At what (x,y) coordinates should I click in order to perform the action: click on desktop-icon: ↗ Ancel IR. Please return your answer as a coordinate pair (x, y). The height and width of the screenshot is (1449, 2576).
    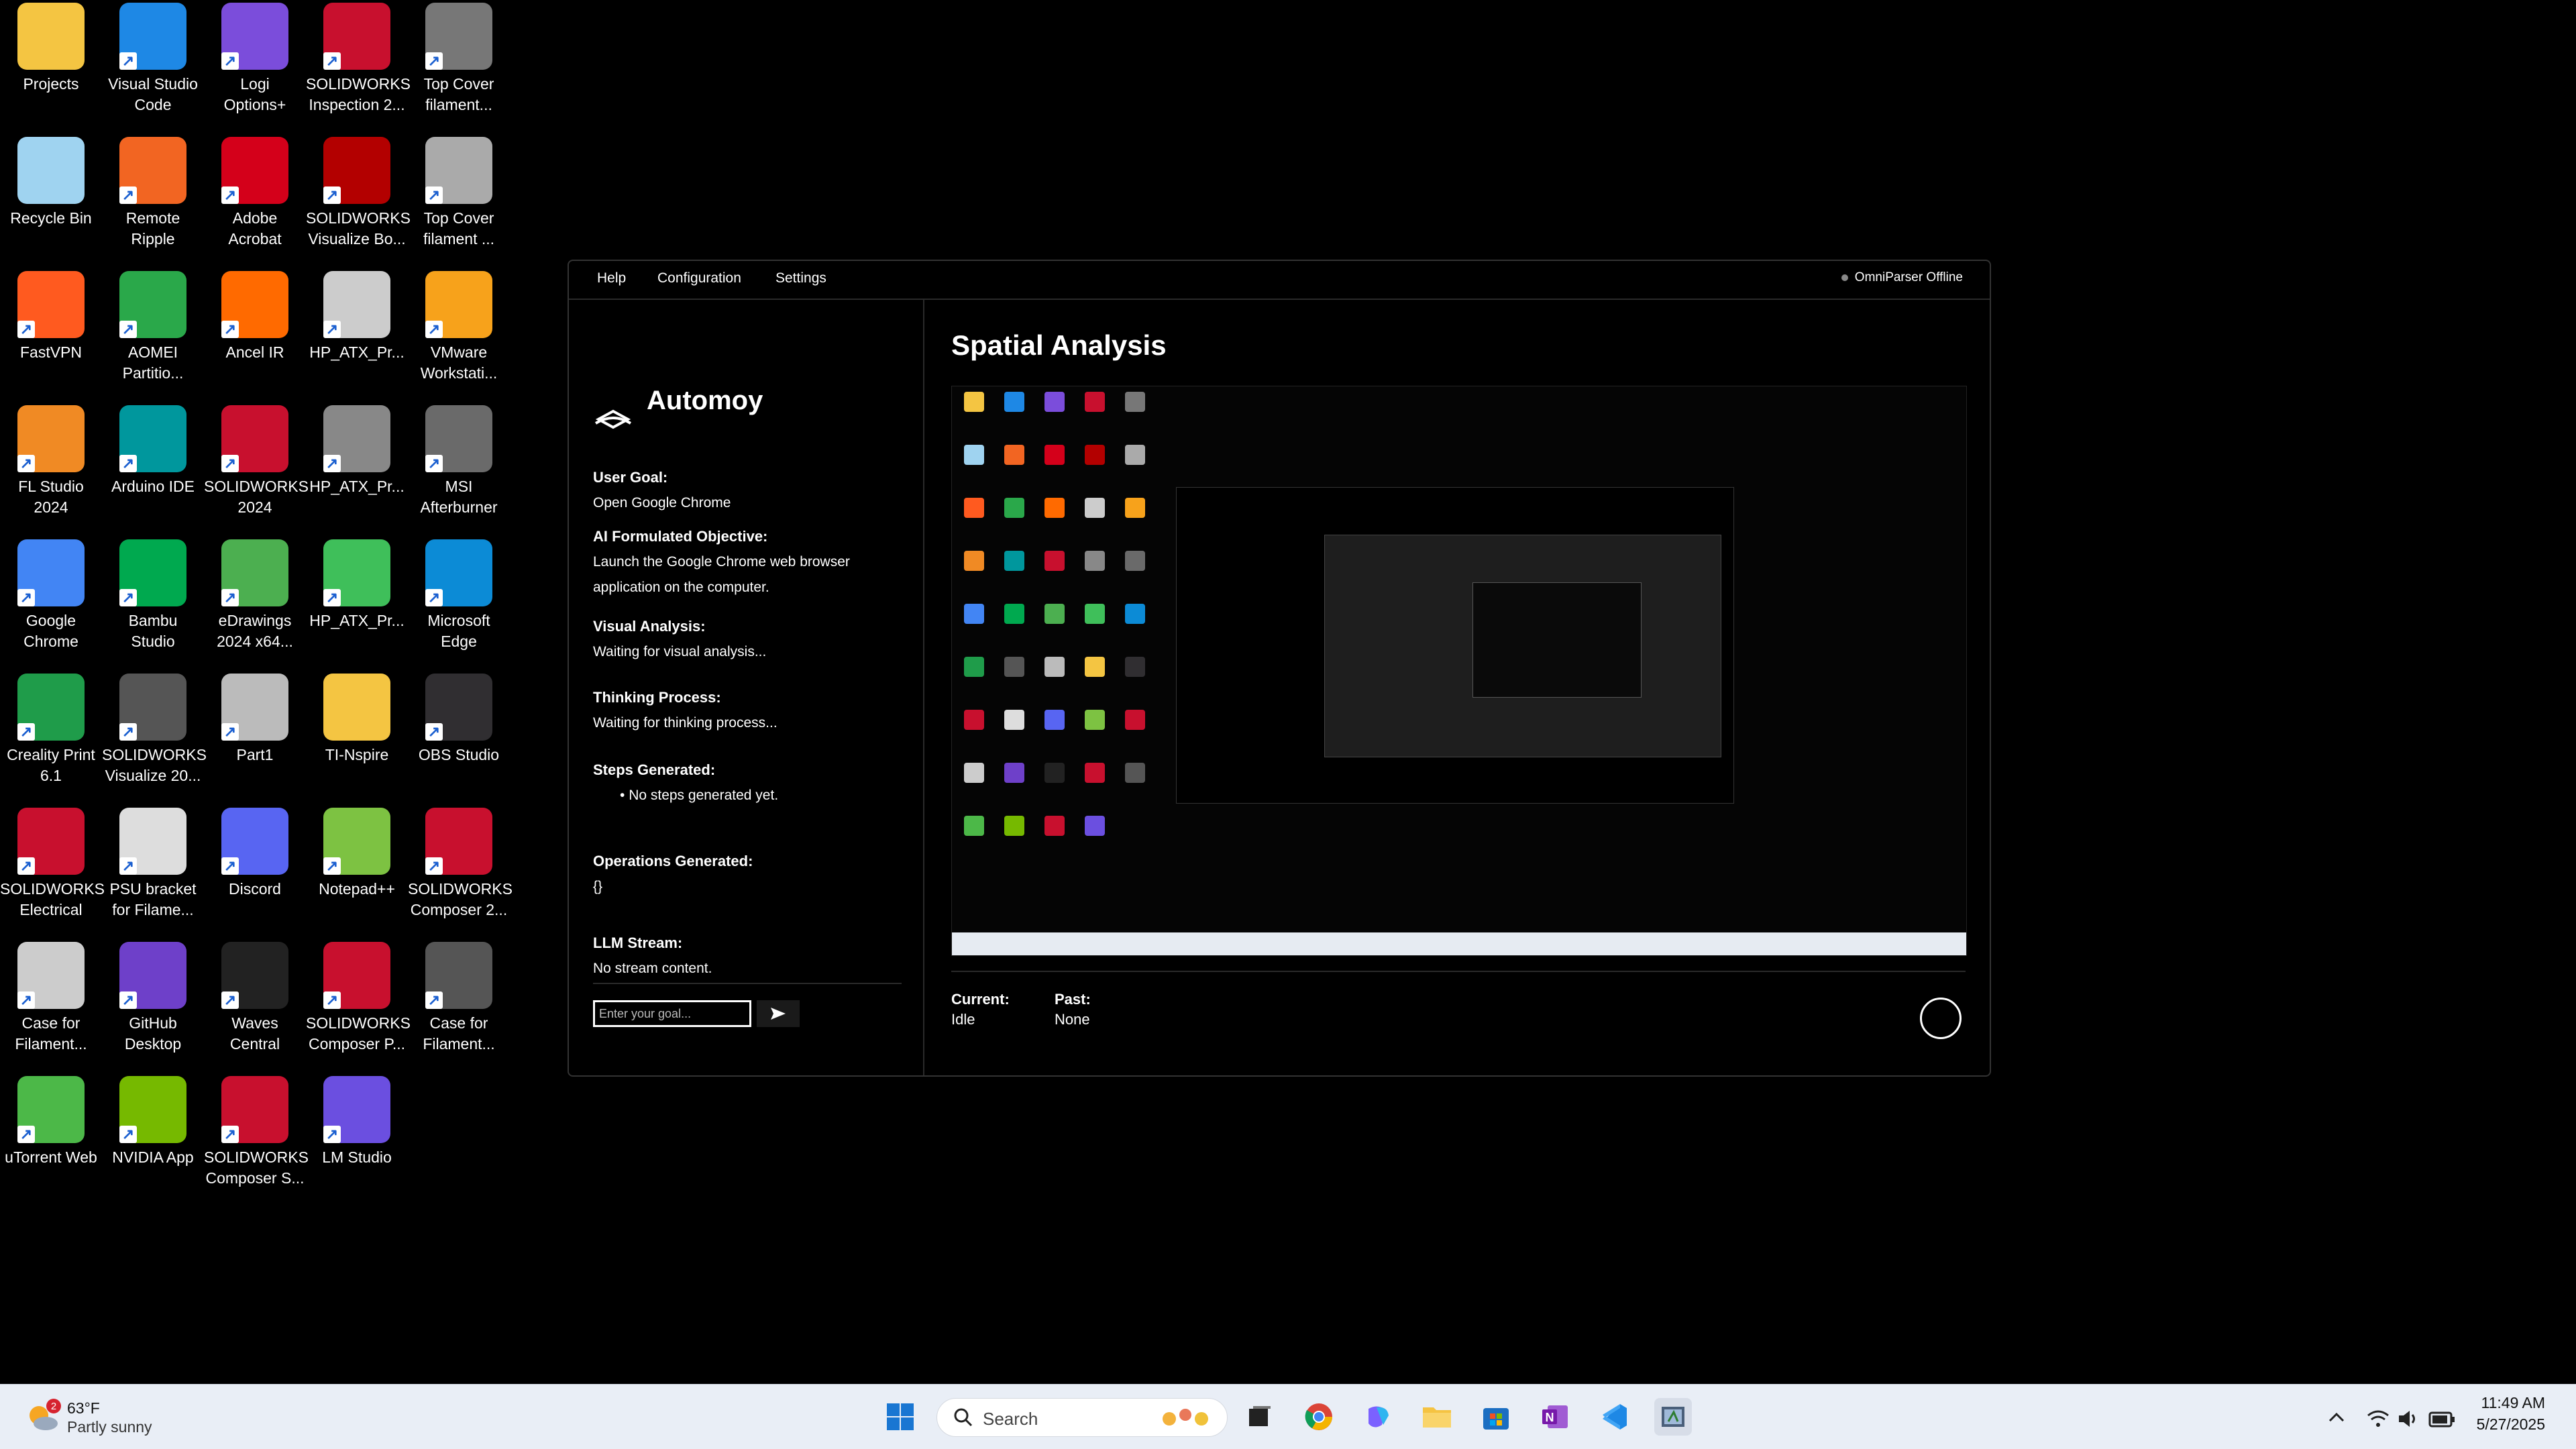
    Looking at the image, I should click on (255, 332).